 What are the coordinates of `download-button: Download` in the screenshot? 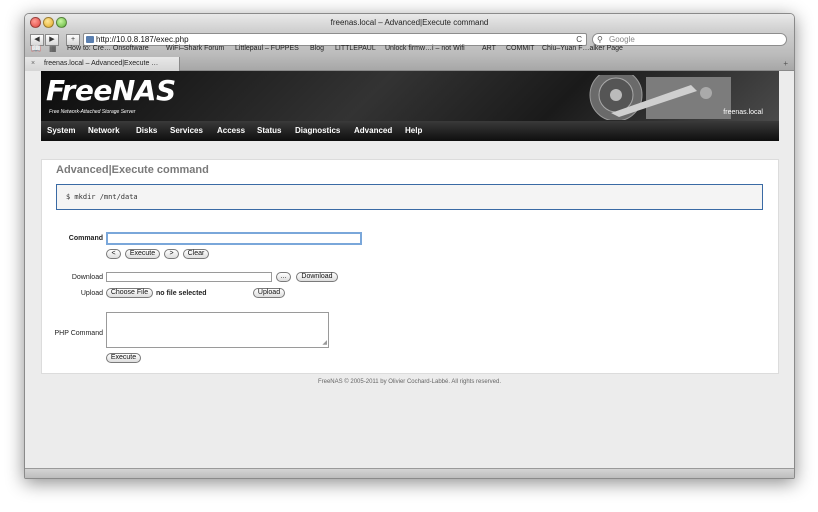 It's located at (317, 277).